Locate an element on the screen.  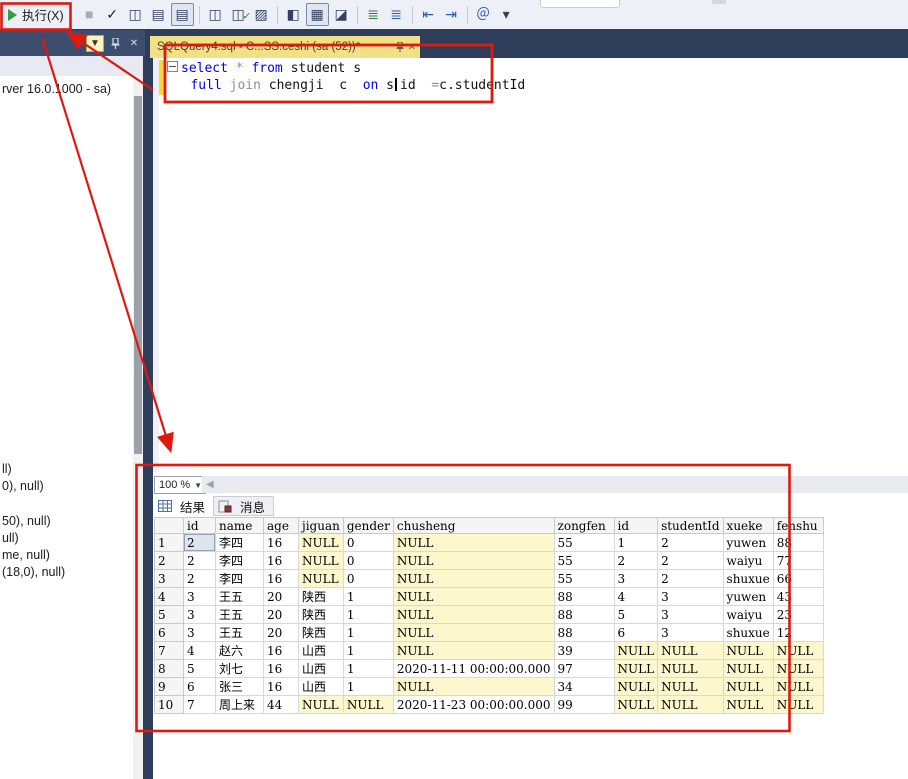
grid-cell: waiyu is located at coordinates (748, 614).